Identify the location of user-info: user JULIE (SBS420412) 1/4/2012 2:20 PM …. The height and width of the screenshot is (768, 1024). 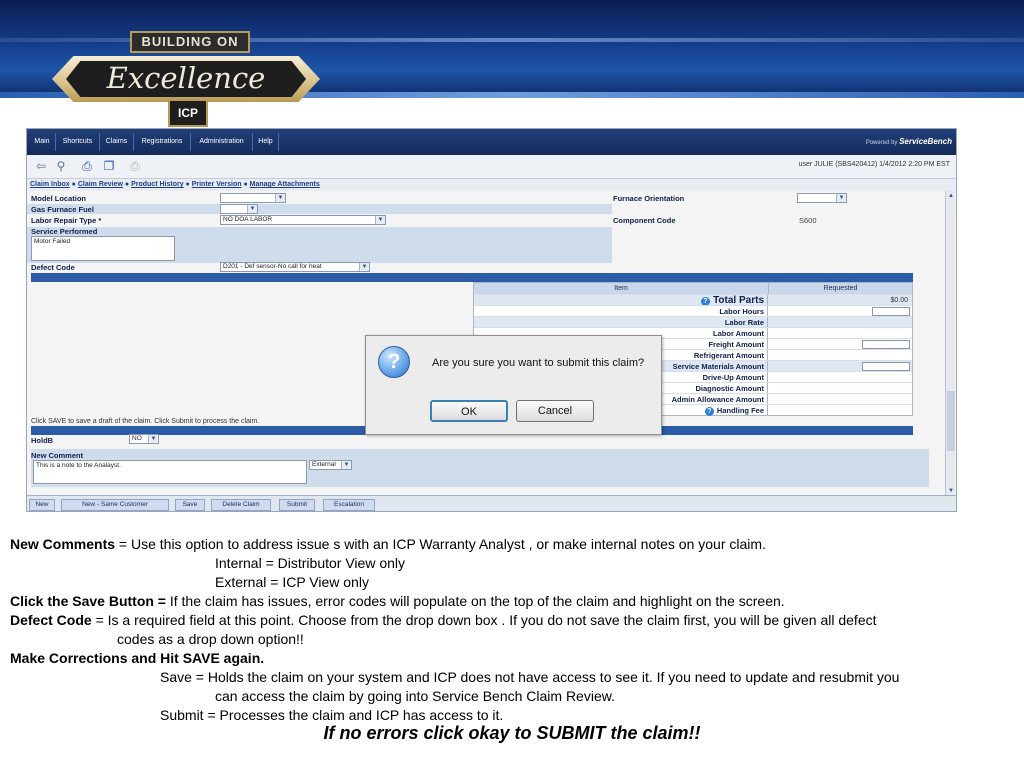
(874, 164).